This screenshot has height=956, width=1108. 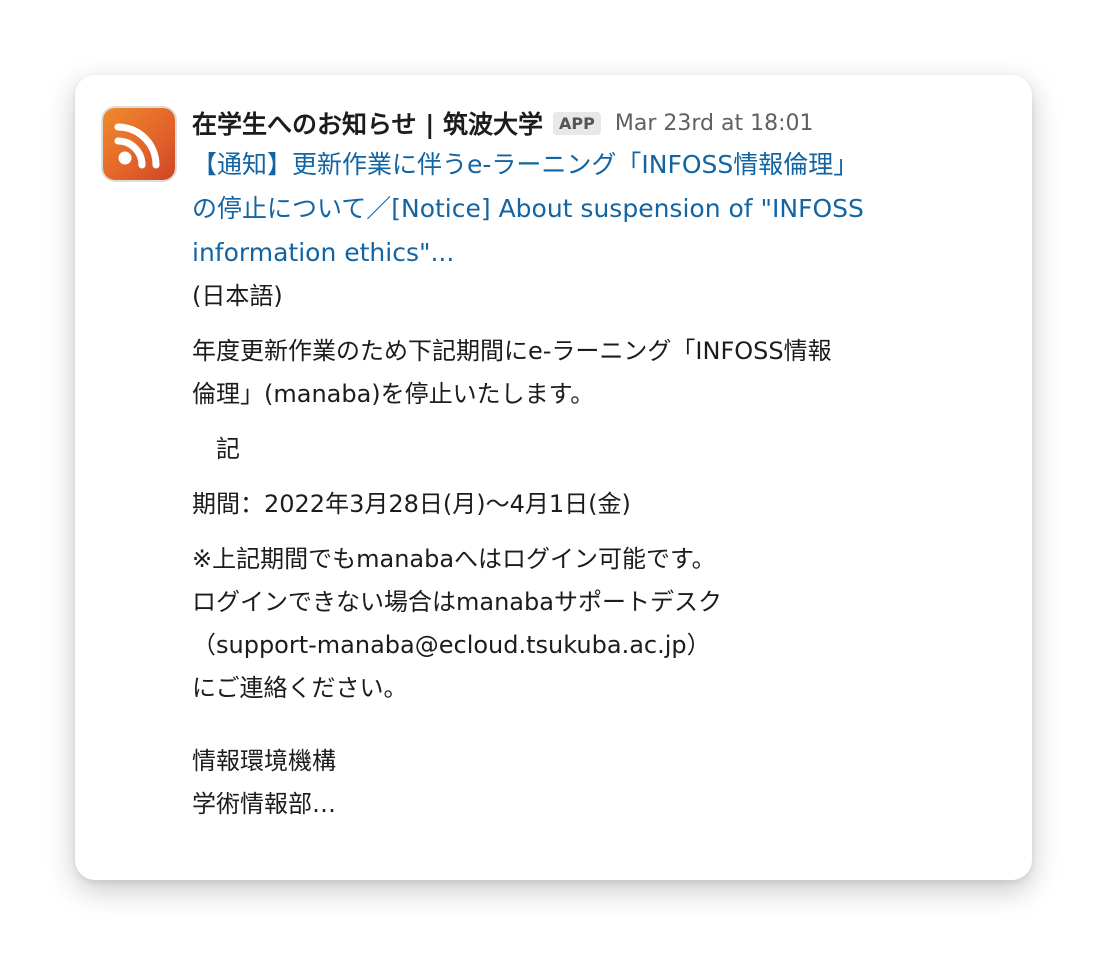 What do you see at coordinates (216, 449) in the screenshot?
I see `ki-heading: 記` at bounding box center [216, 449].